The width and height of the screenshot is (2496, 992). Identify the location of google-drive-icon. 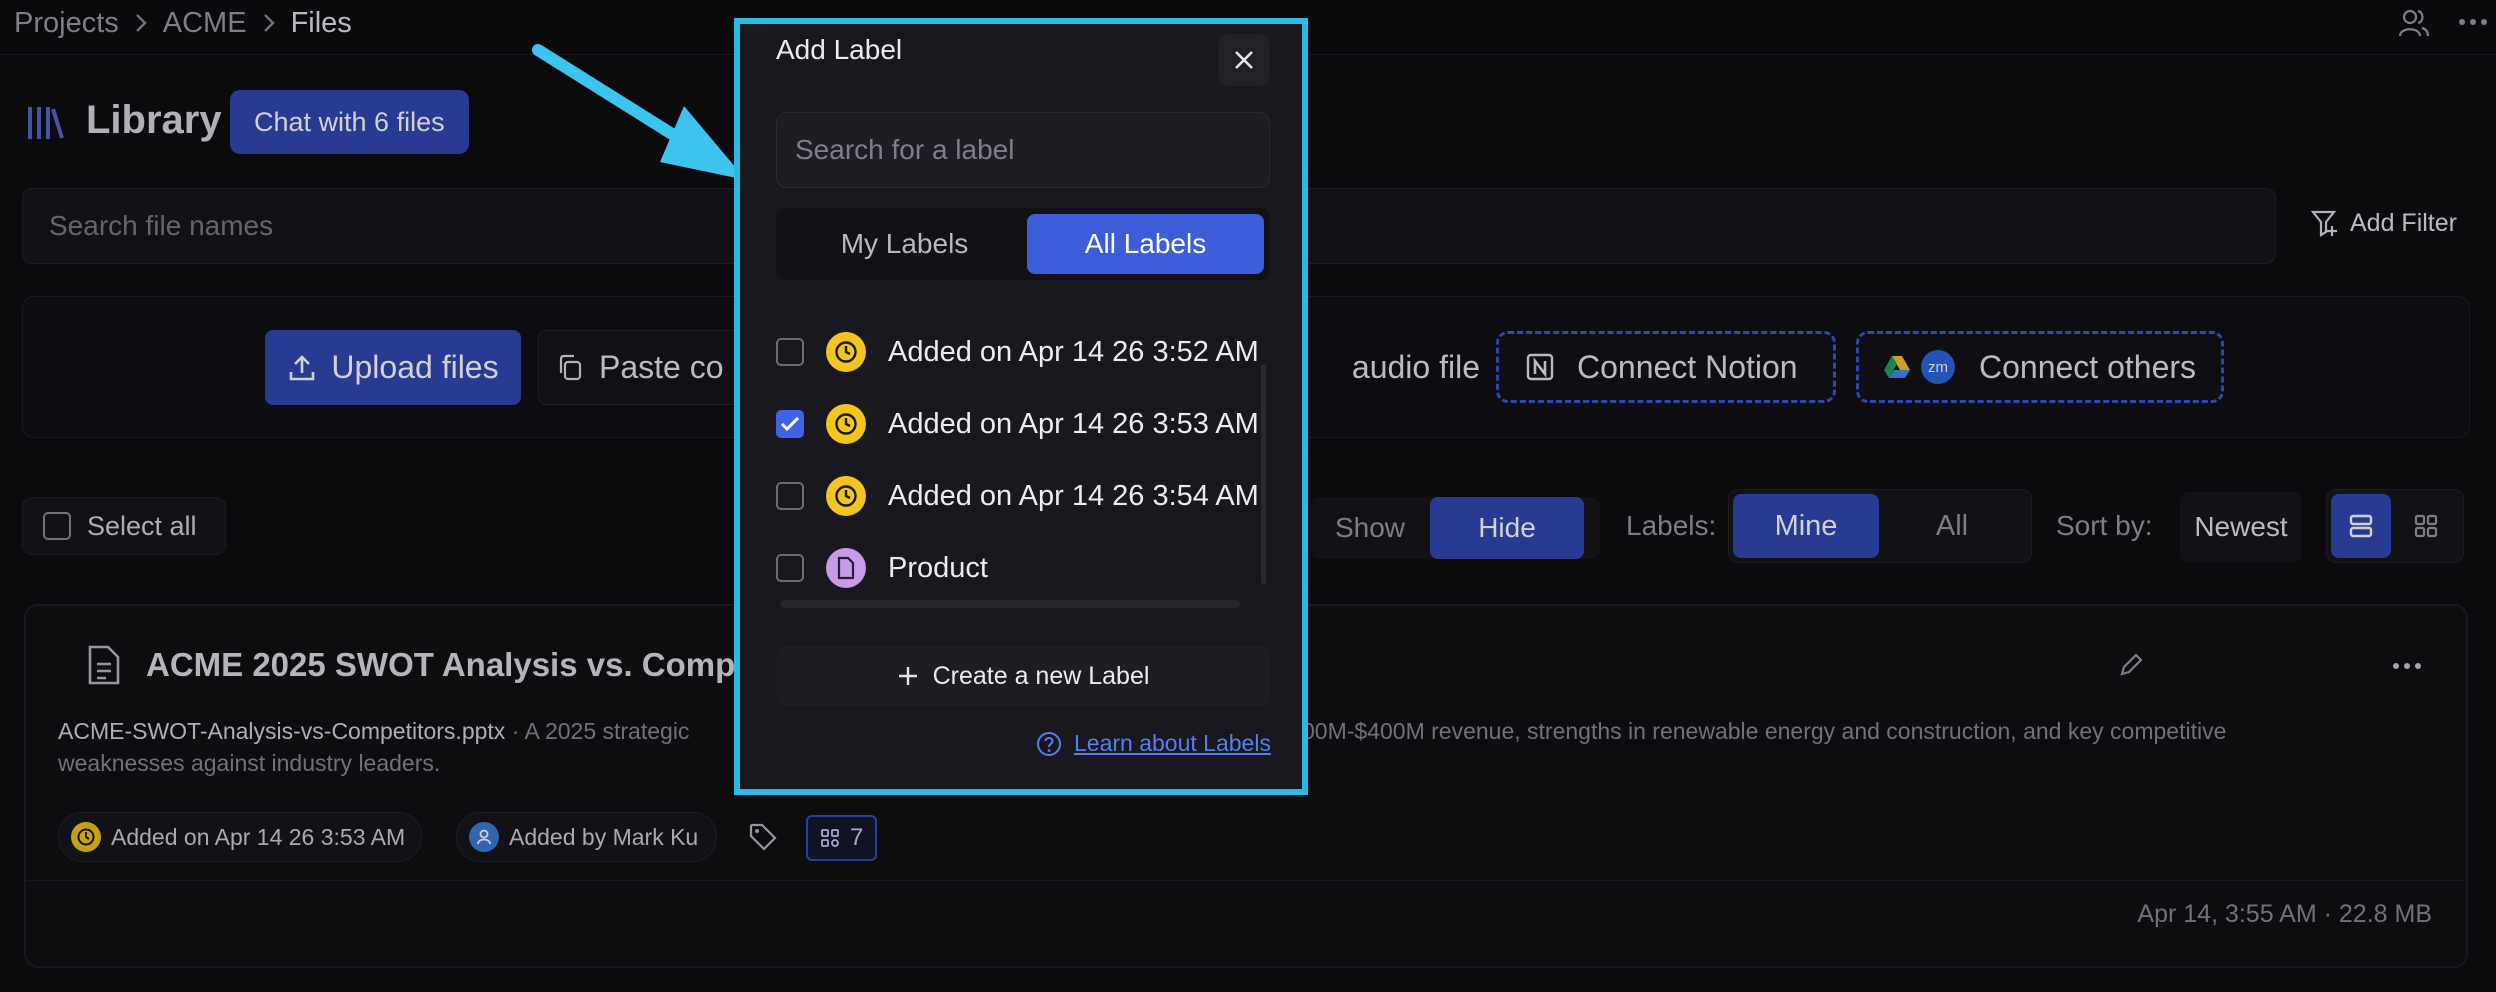
(1897, 367).